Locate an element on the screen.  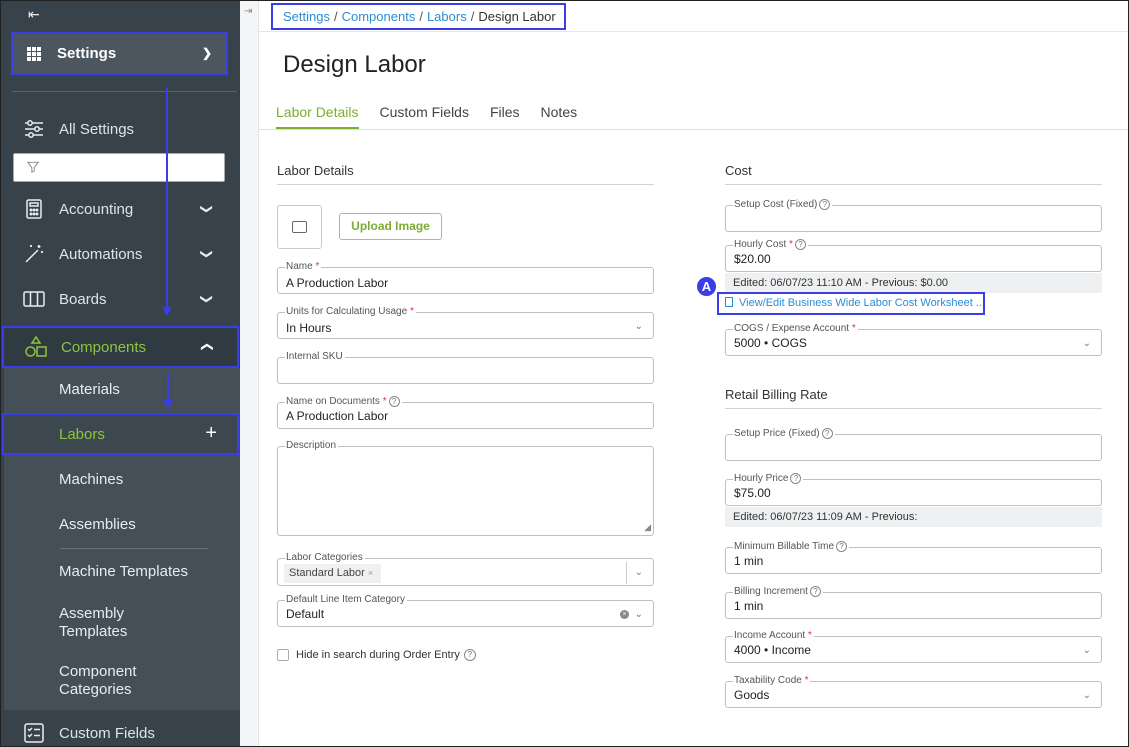
name-field: Name * A Production Labor is located at coordinates (465, 277).